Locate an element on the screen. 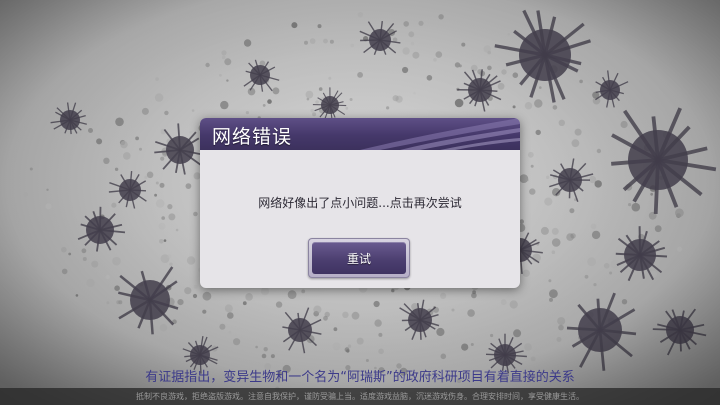 This screenshot has width=720, height=405. dialog-message: 网络好像出了点小问题...点击再次尝试 is located at coordinates (360, 203).